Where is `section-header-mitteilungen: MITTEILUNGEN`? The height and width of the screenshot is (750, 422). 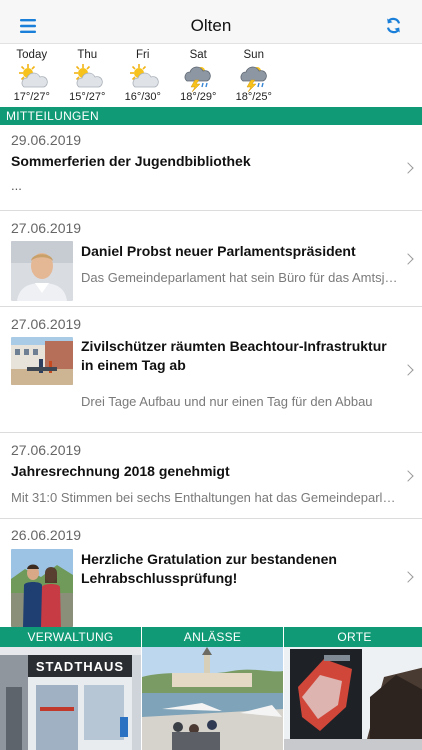 section-header-mitteilungen: MITTEILUNGEN is located at coordinates (211, 116).